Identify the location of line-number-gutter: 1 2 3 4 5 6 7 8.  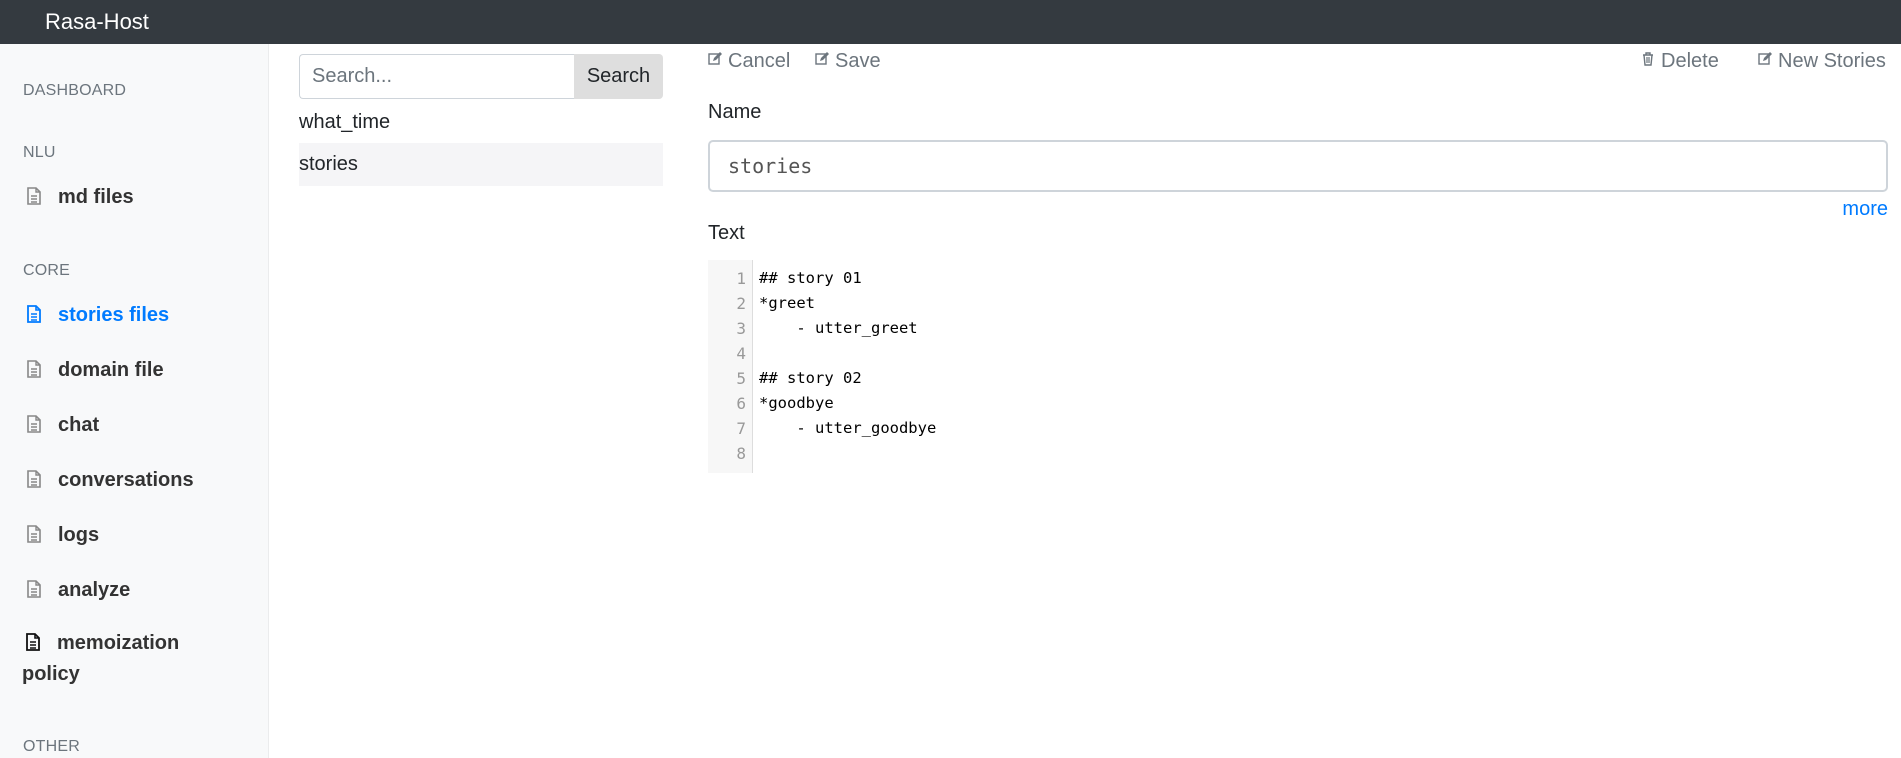
(730, 366).